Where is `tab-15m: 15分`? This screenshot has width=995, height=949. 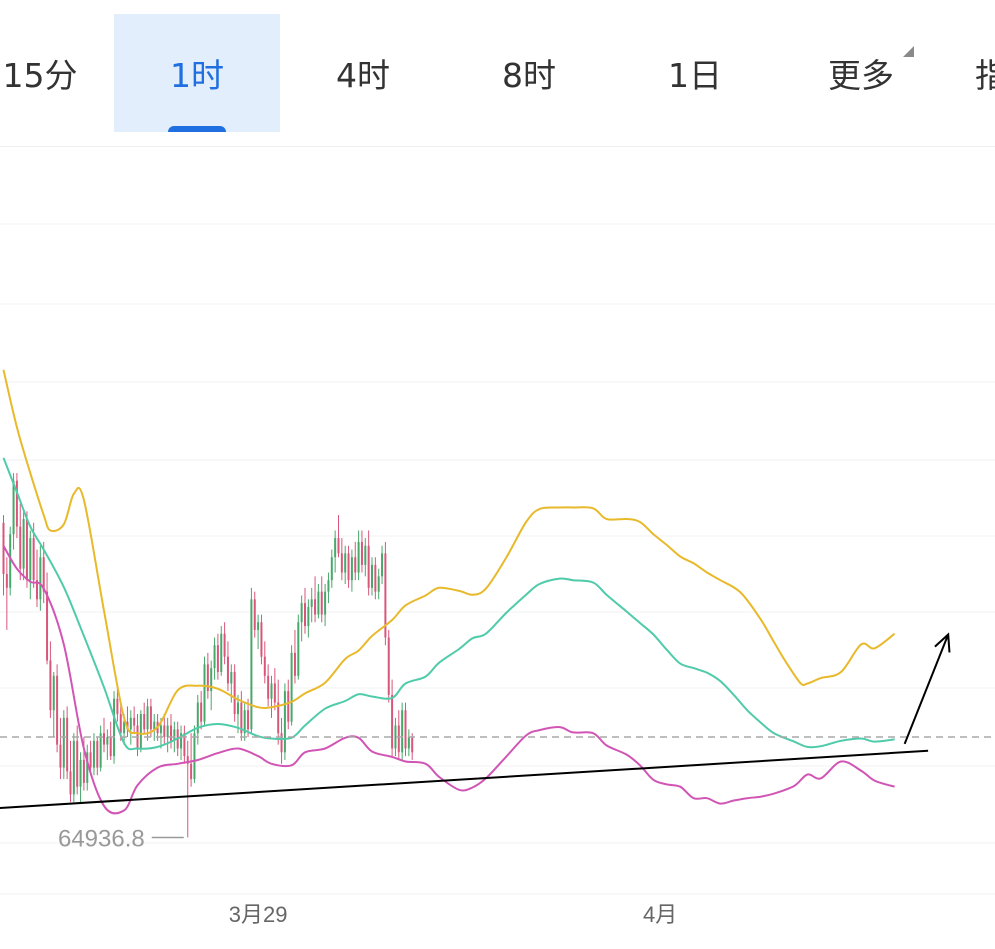
tab-15m: 15分 is located at coordinates (50, 73).